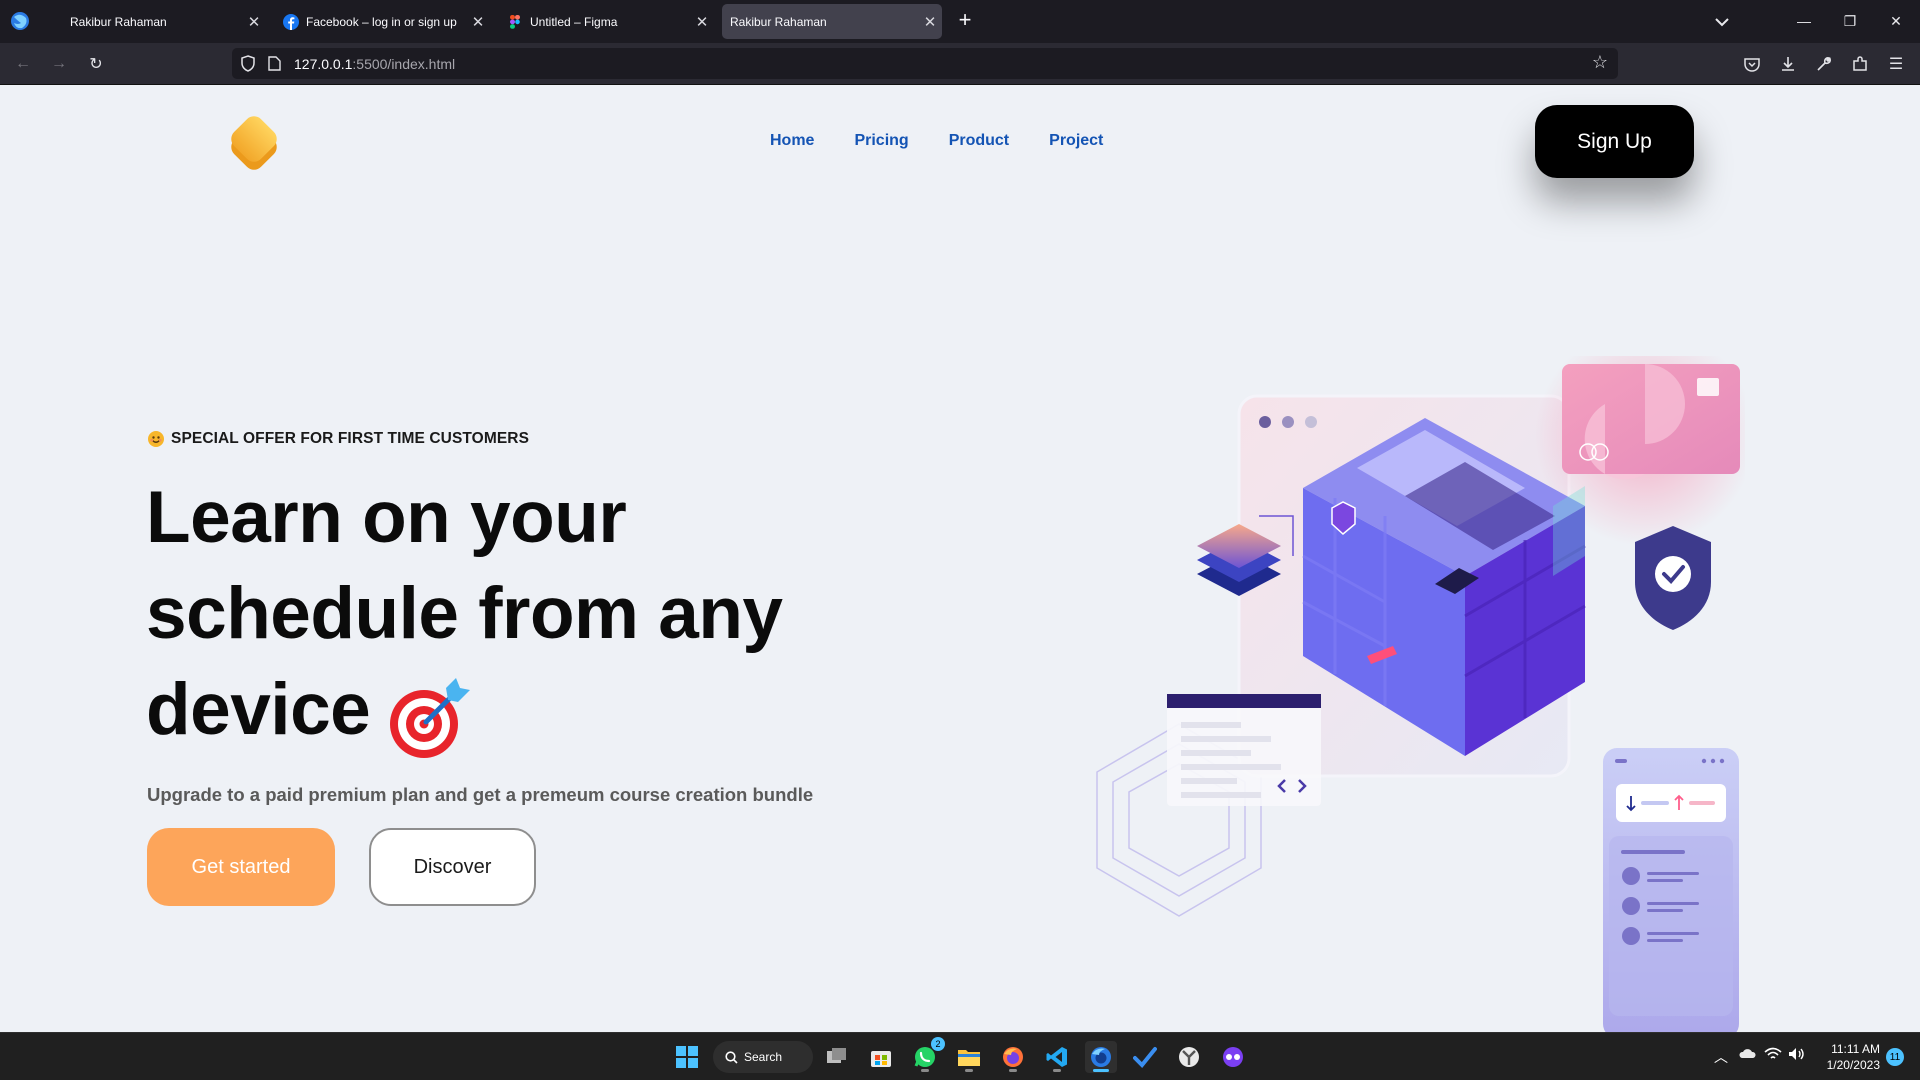 The width and height of the screenshot is (1920, 1080). Describe the element at coordinates (1722, 22) in the screenshot. I see `chevron-down-icon` at that location.